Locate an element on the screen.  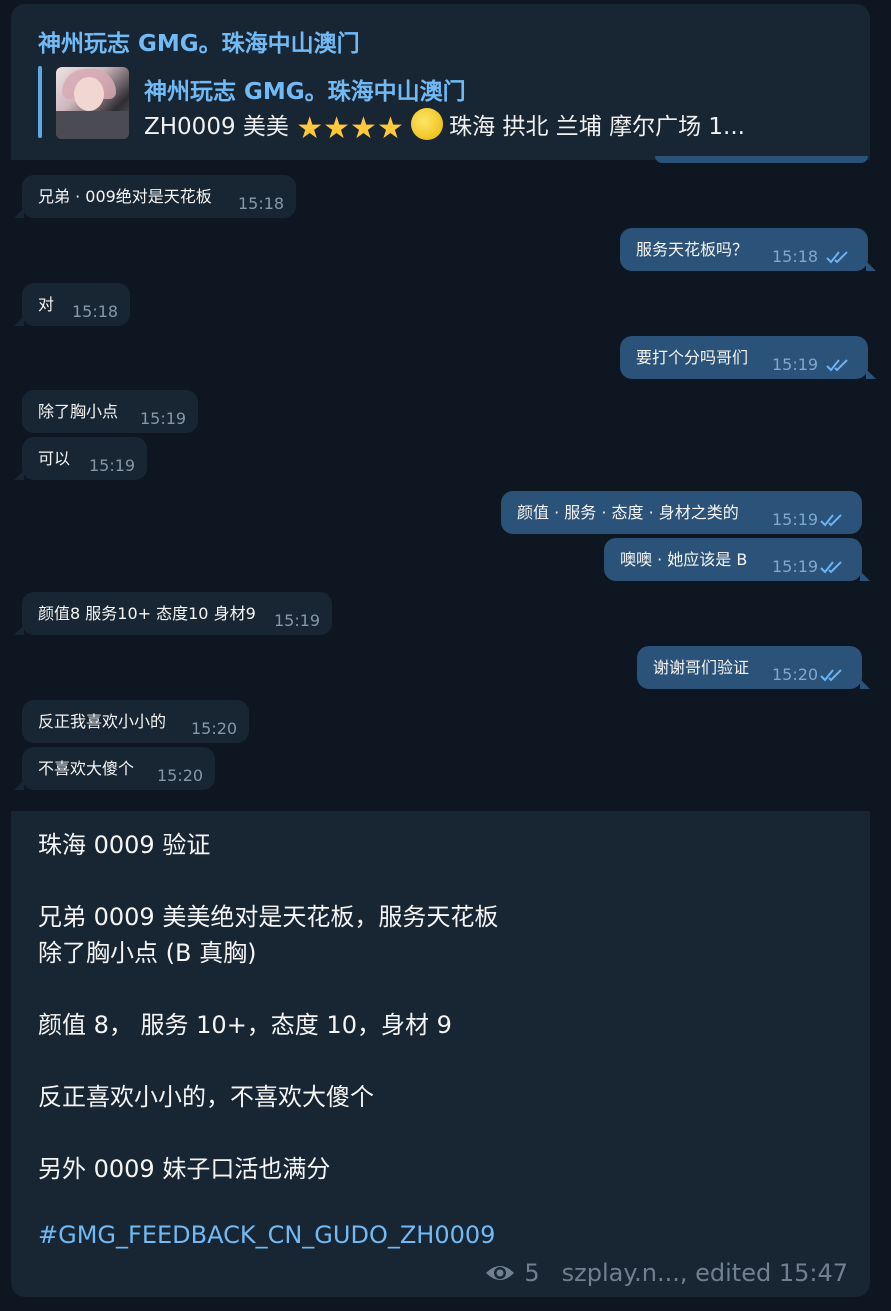
message-bubble-incoming: 不喜欢大傻个 15:20 is located at coordinates (114, 768).